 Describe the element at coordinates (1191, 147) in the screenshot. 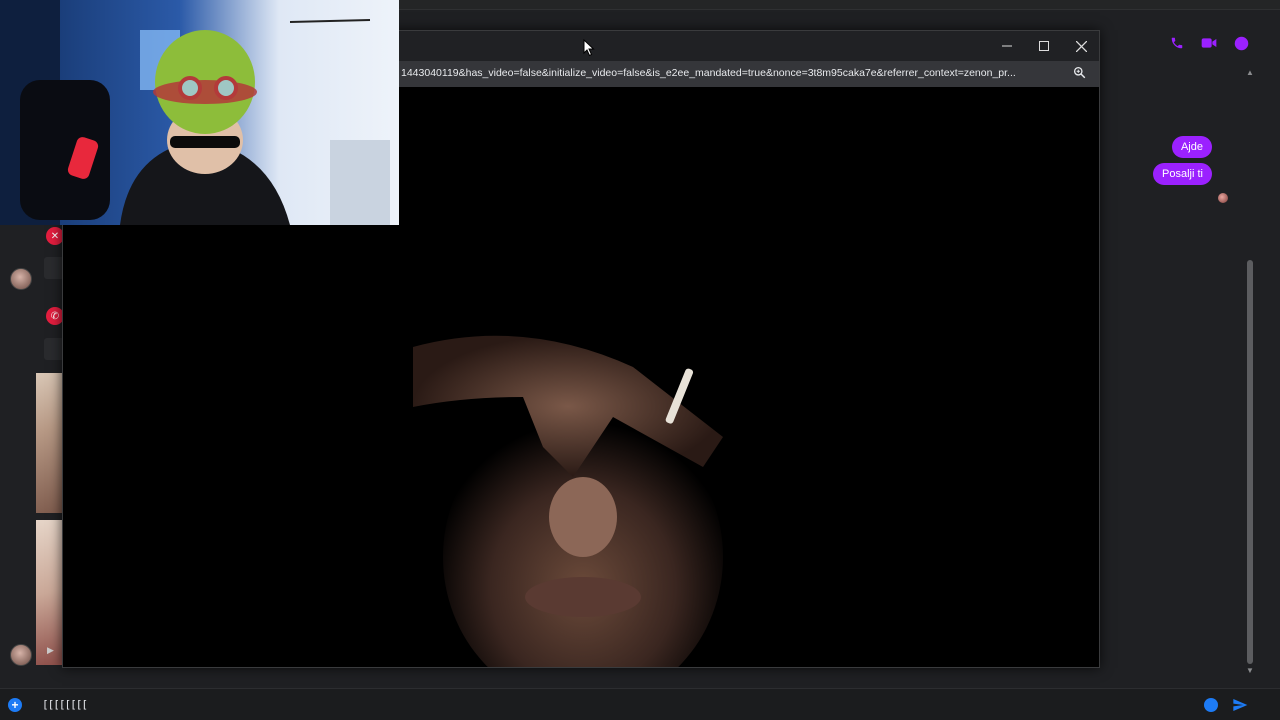

I see `message-bubble: Ajde` at that location.